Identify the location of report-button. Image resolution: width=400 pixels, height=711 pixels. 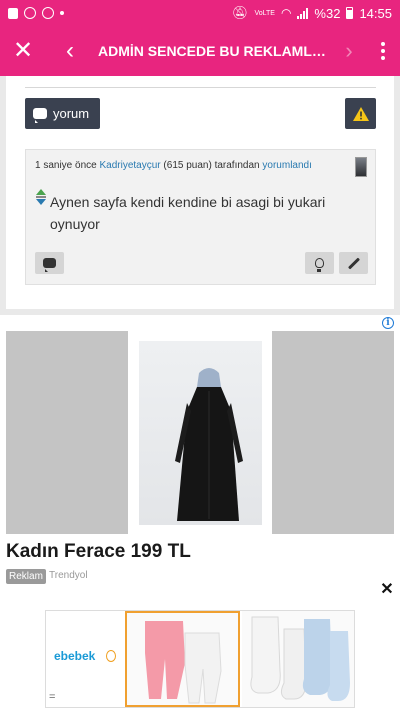
(360, 113).